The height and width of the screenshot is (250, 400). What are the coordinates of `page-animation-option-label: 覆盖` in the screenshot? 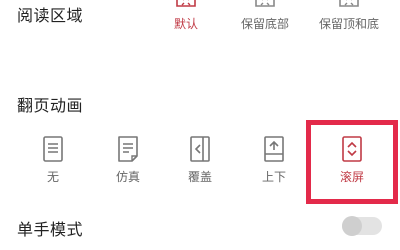 It's located at (199, 177).